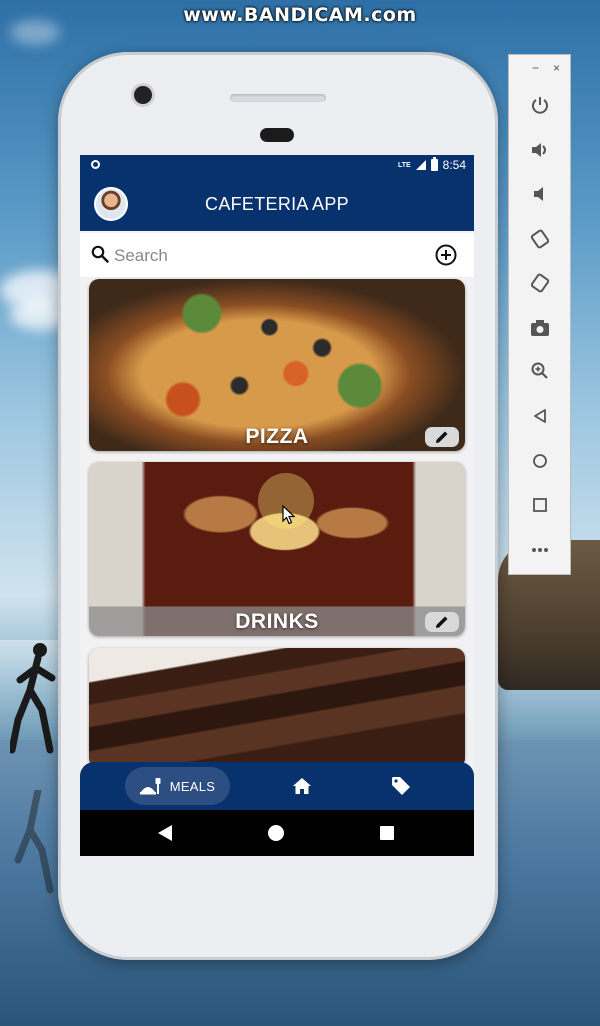 This screenshot has height=1026, width=600. I want to click on category-card-cake, so click(277, 708).